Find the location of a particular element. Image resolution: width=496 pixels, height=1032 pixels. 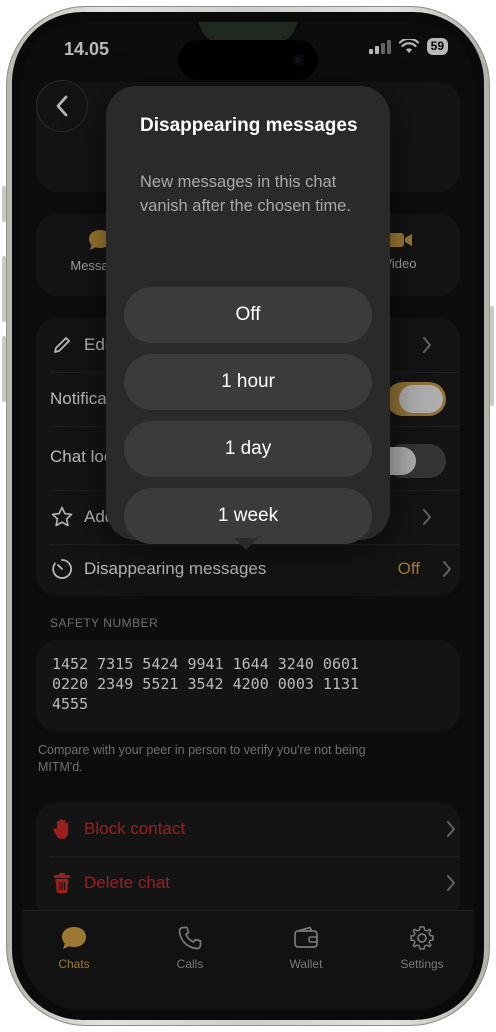

option-off-button: Off is located at coordinates (248, 315).